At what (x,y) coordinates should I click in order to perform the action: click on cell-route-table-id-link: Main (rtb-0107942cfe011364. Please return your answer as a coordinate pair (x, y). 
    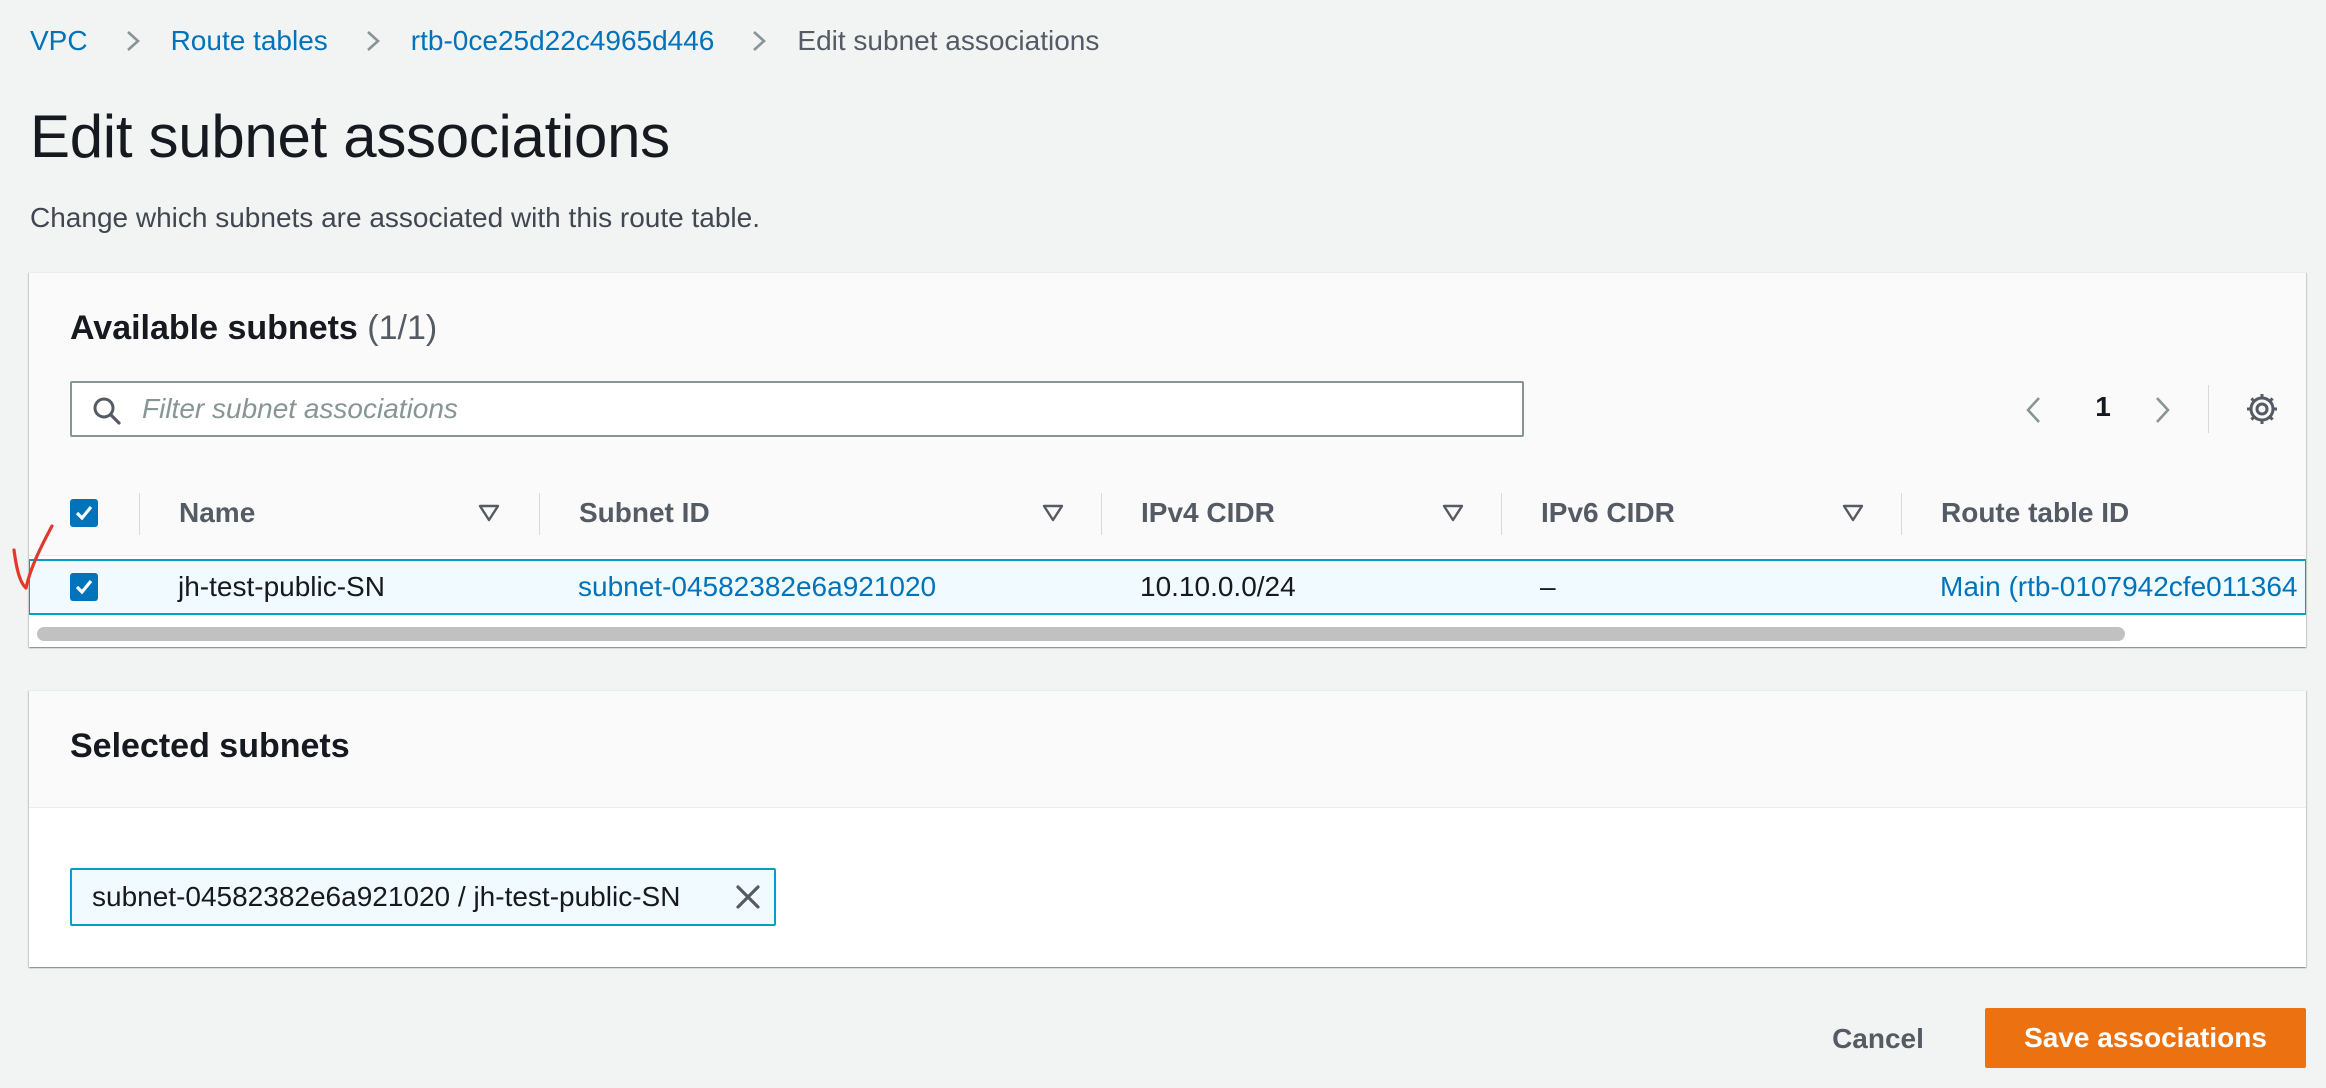
    Looking at the image, I should click on (2119, 587).